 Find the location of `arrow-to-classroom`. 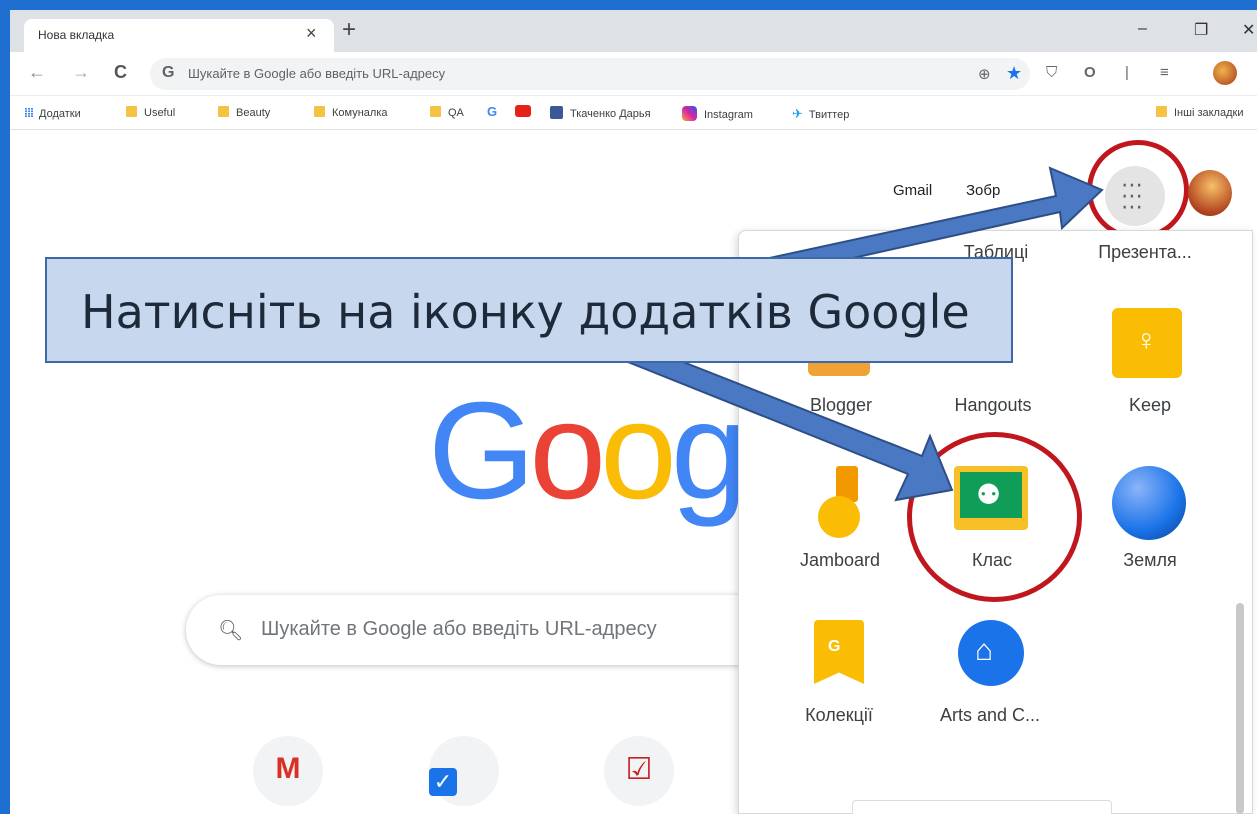

arrow-to-classroom is located at coordinates (790, 422).